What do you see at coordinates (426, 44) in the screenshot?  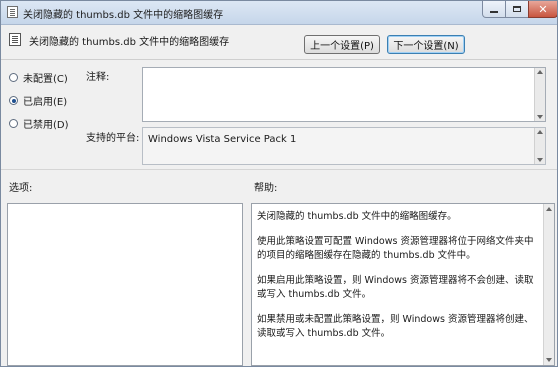 I see `next-setting-button: 下一个设置(N)` at bounding box center [426, 44].